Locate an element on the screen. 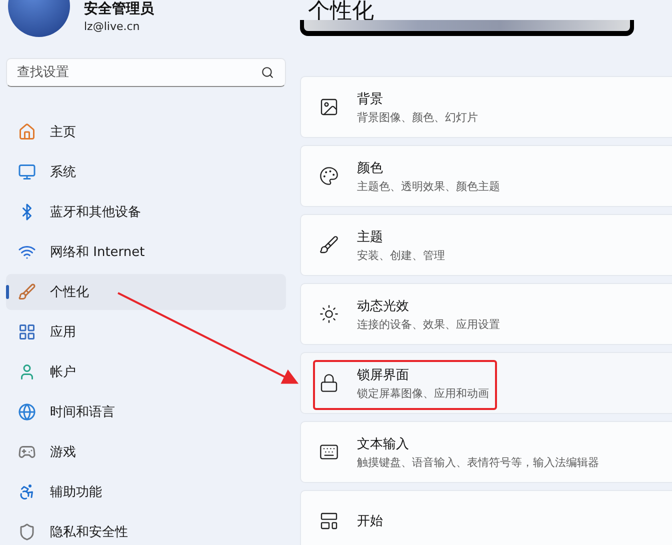 This screenshot has height=545, width=672. card-title: 动态光效 is located at coordinates (383, 306).